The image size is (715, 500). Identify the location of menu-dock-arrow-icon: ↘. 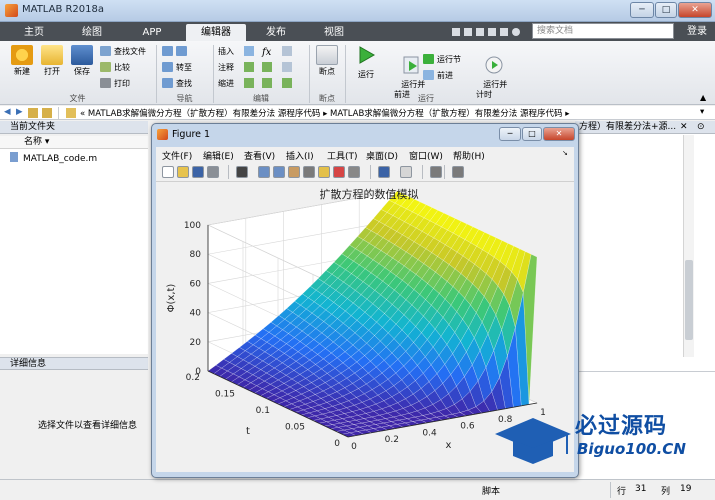
(565, 153).